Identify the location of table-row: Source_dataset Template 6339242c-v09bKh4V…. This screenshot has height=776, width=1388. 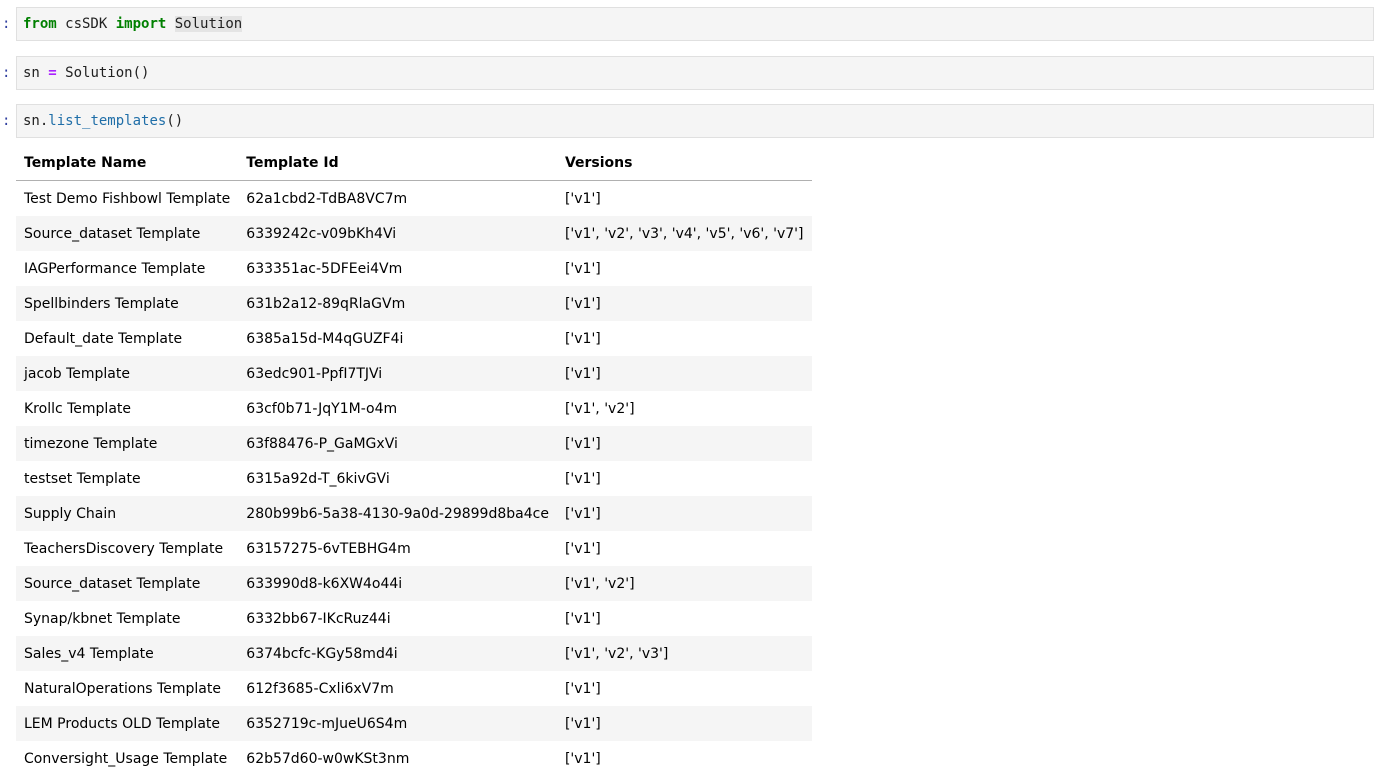
(414, 233).